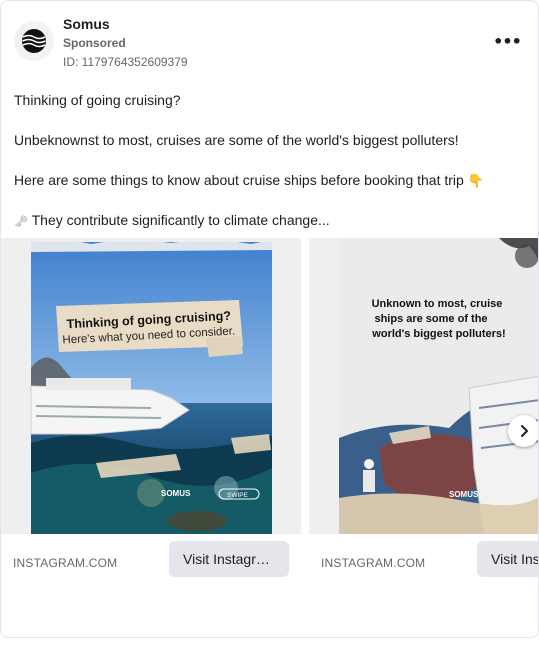 This screenshot has width=539, height=645. I want to click on chevron-right-icon, so click(524, 431).